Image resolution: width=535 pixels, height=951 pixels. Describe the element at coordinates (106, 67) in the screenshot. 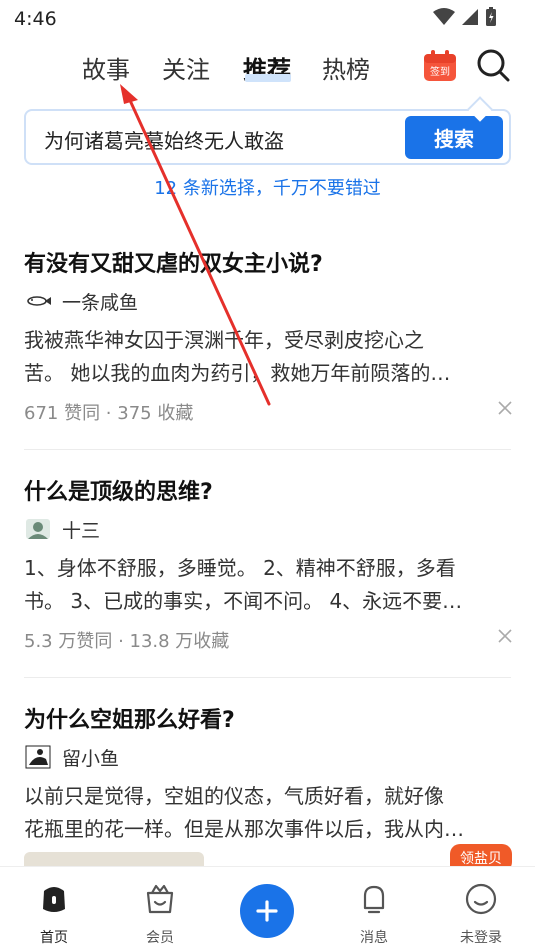

I see `tab-story: 故事` at that location.